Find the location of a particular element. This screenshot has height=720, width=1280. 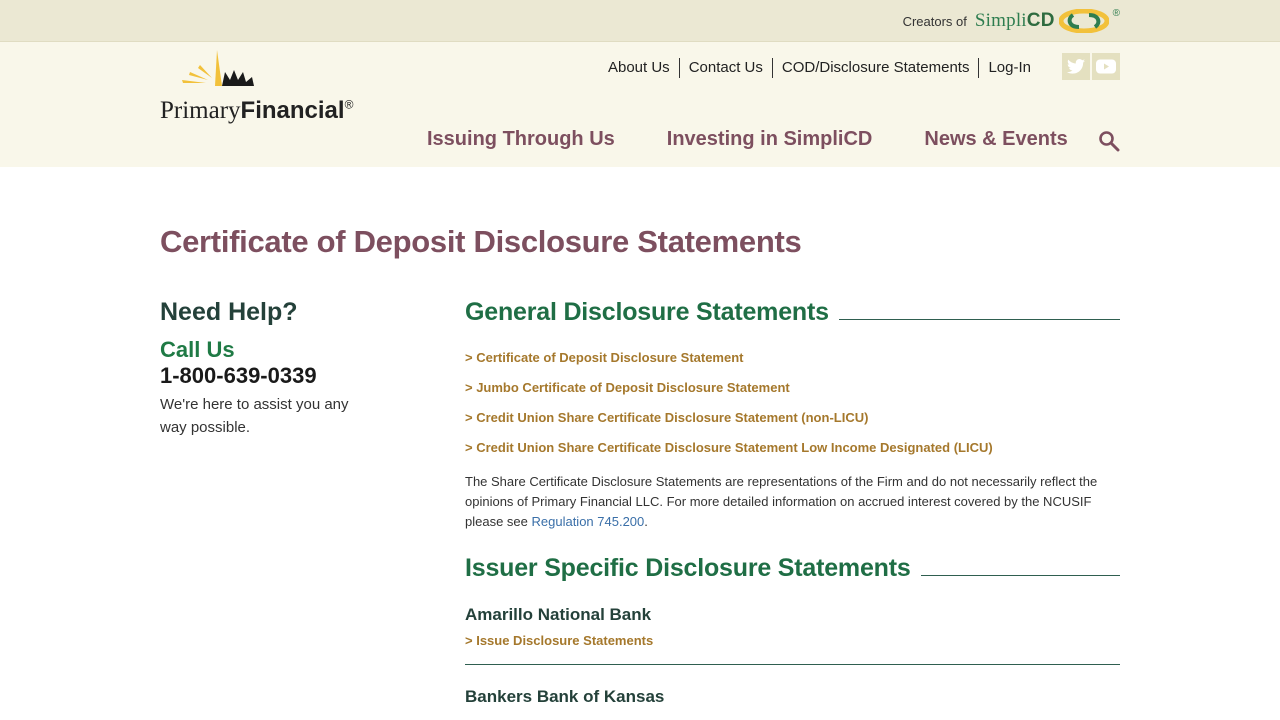

issuer-name: Bankers Bank of Kansas is located at coordinates (565, 696).